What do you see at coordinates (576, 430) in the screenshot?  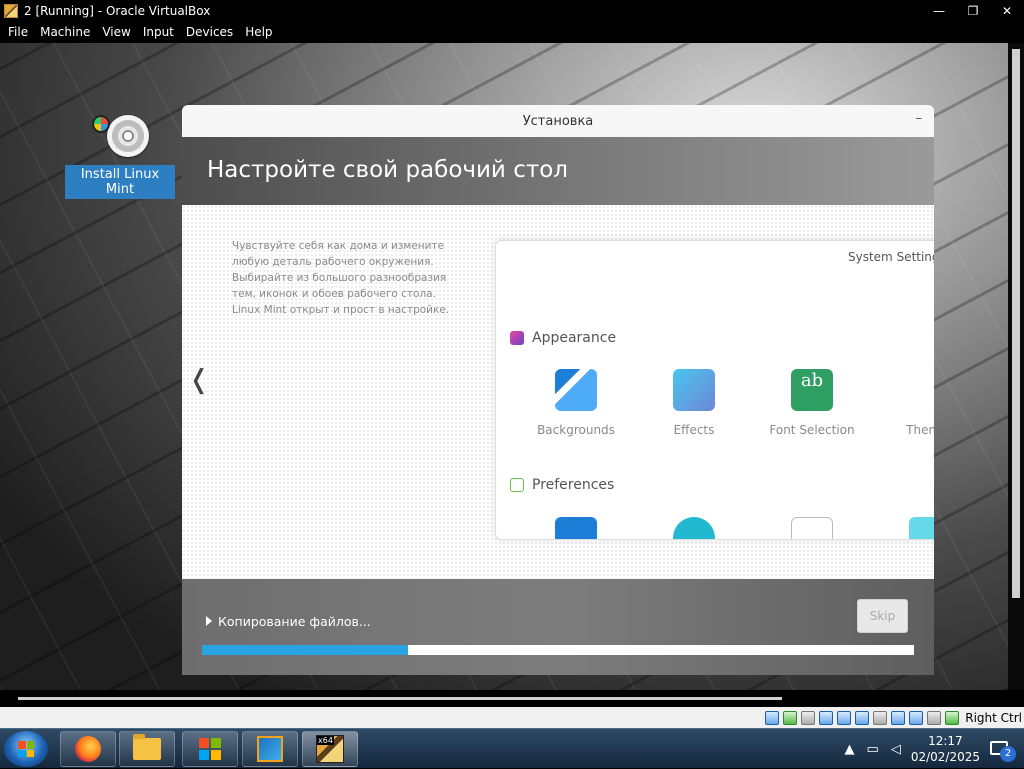 I see `settings-item-label: Backgrounds` at bounding box center [576, 430].